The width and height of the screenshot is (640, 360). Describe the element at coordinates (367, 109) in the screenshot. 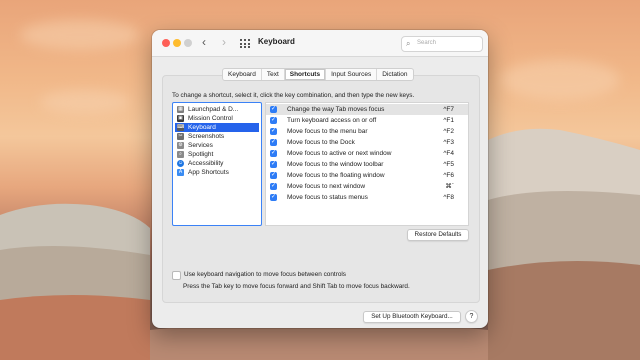

I see `shortcut-row: ✓ Change the way Tab moves focus ^F7` at that location.